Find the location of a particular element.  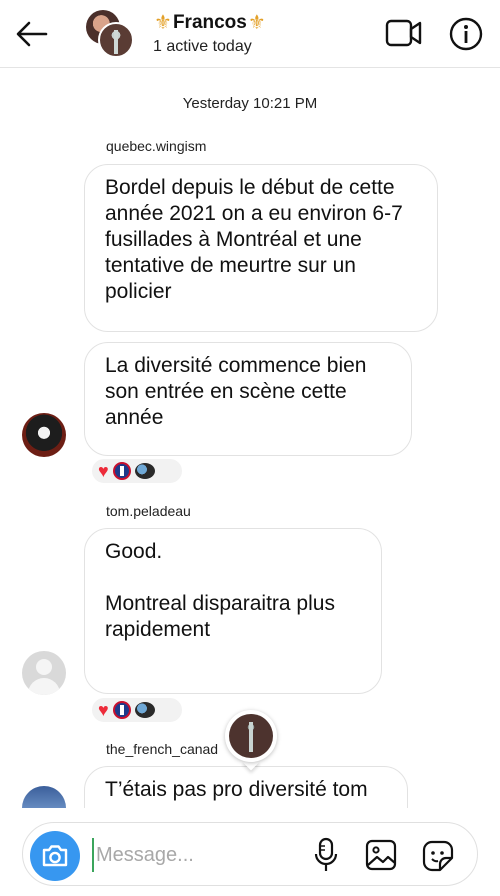

group-title: ⚜ Francos ⚜ is located at coordinates (210, 22).